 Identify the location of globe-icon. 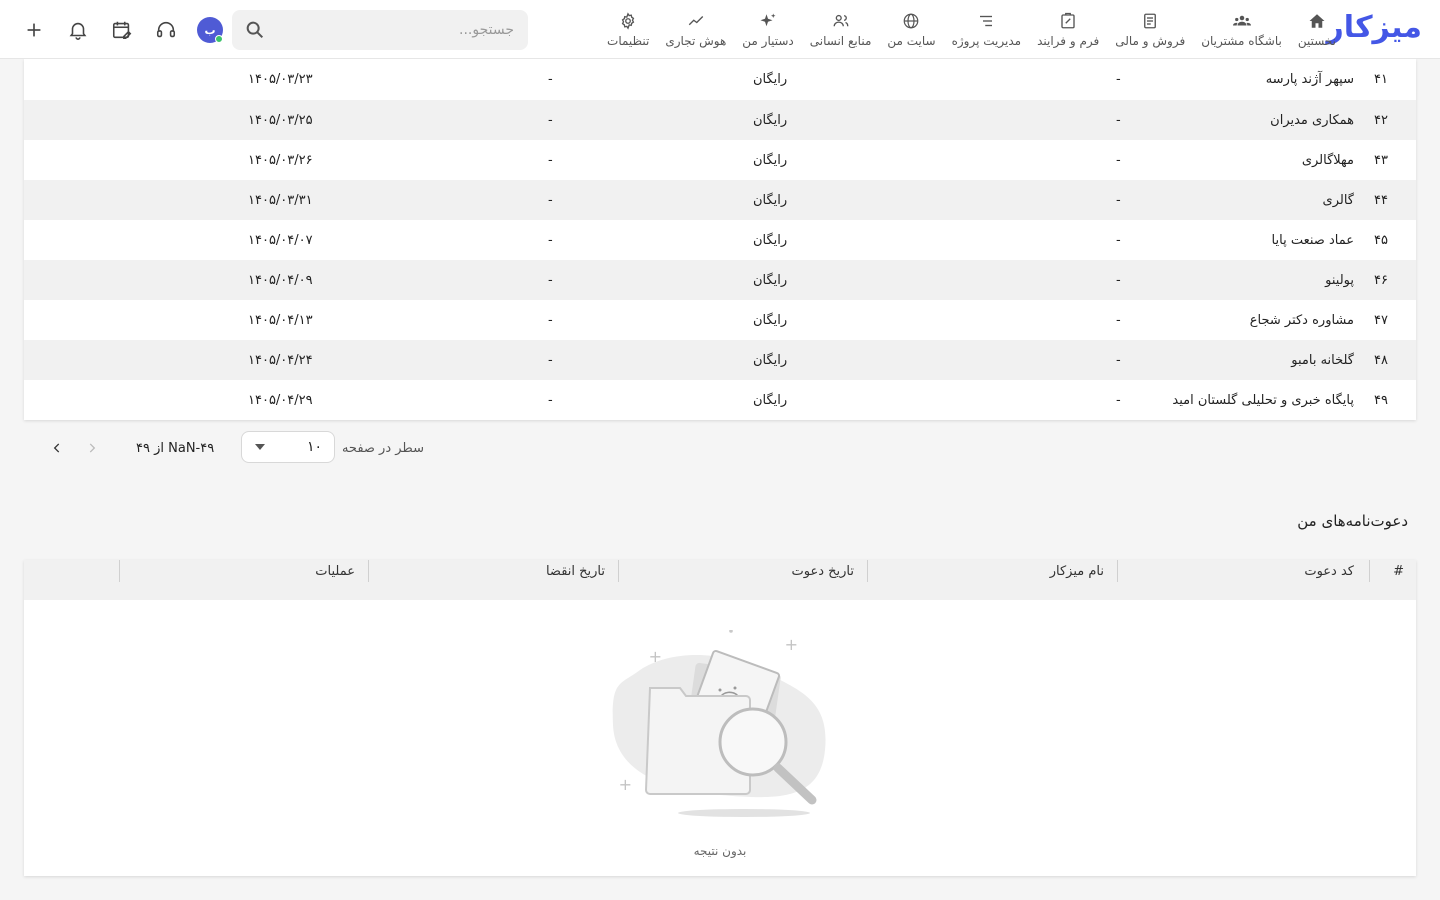
(911, 21).